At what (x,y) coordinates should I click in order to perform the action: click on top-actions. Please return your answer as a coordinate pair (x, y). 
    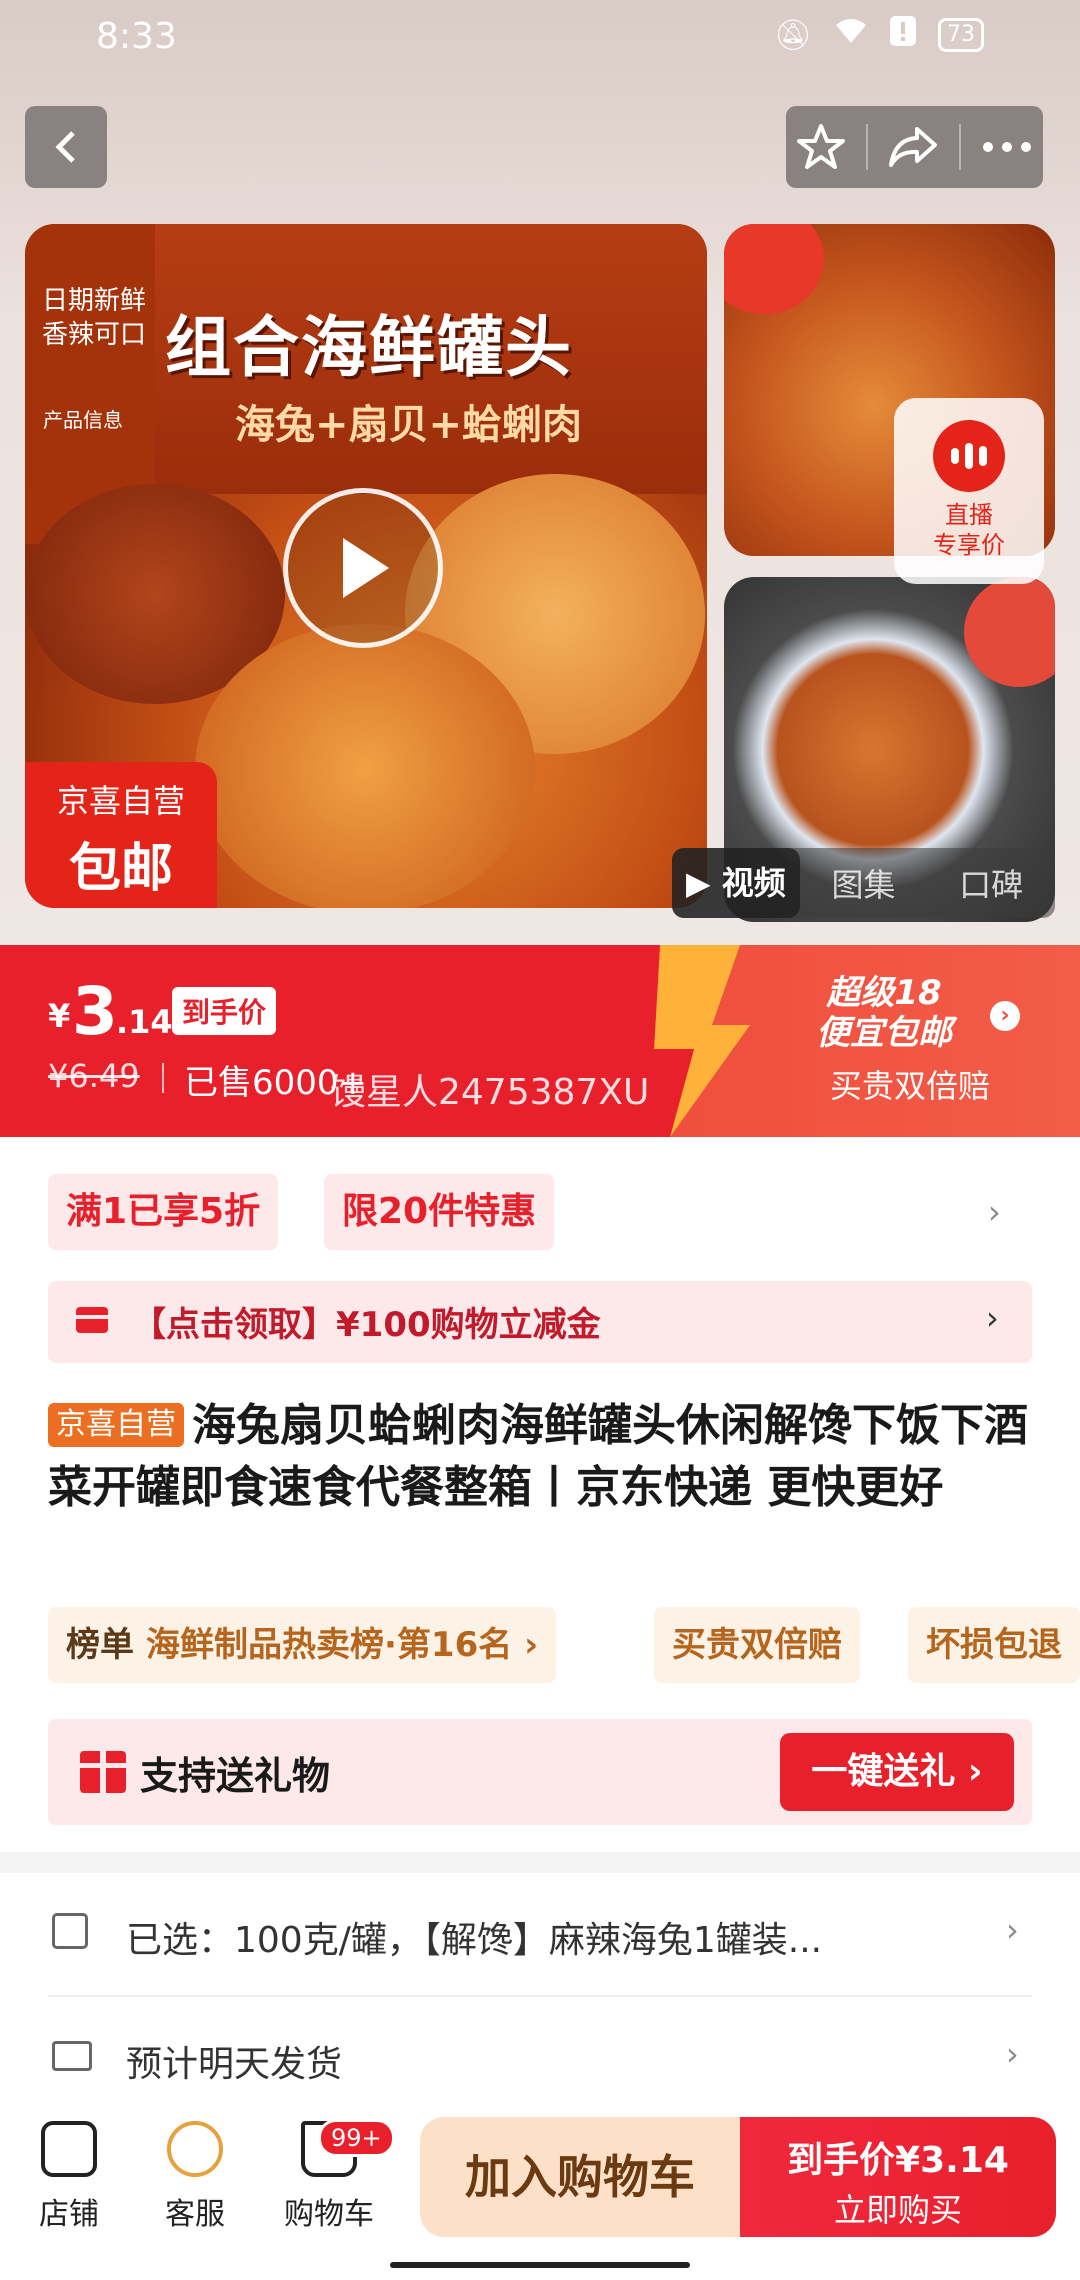
    Looking at the image, I should click on (914, 147).